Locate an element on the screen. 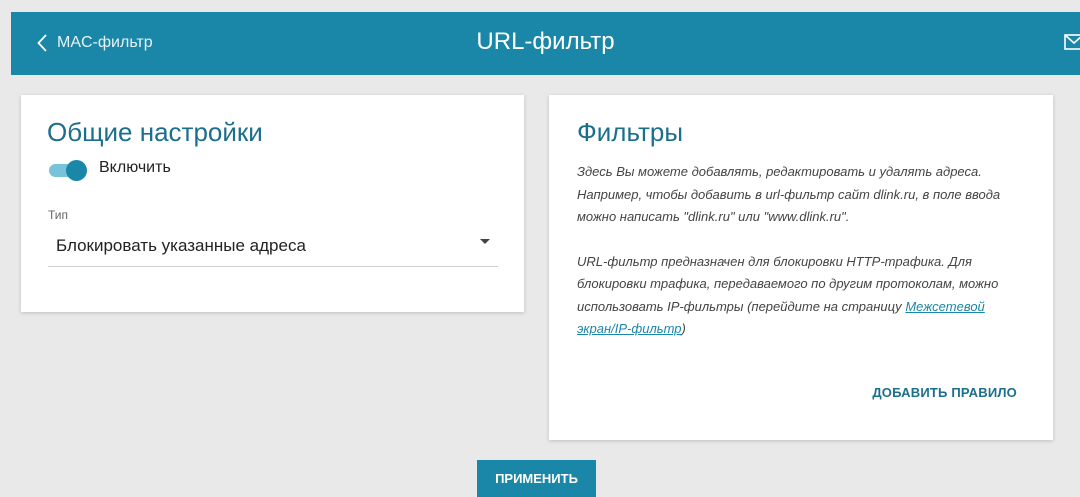  envelope-icon is located at coordinates (1072, 44).